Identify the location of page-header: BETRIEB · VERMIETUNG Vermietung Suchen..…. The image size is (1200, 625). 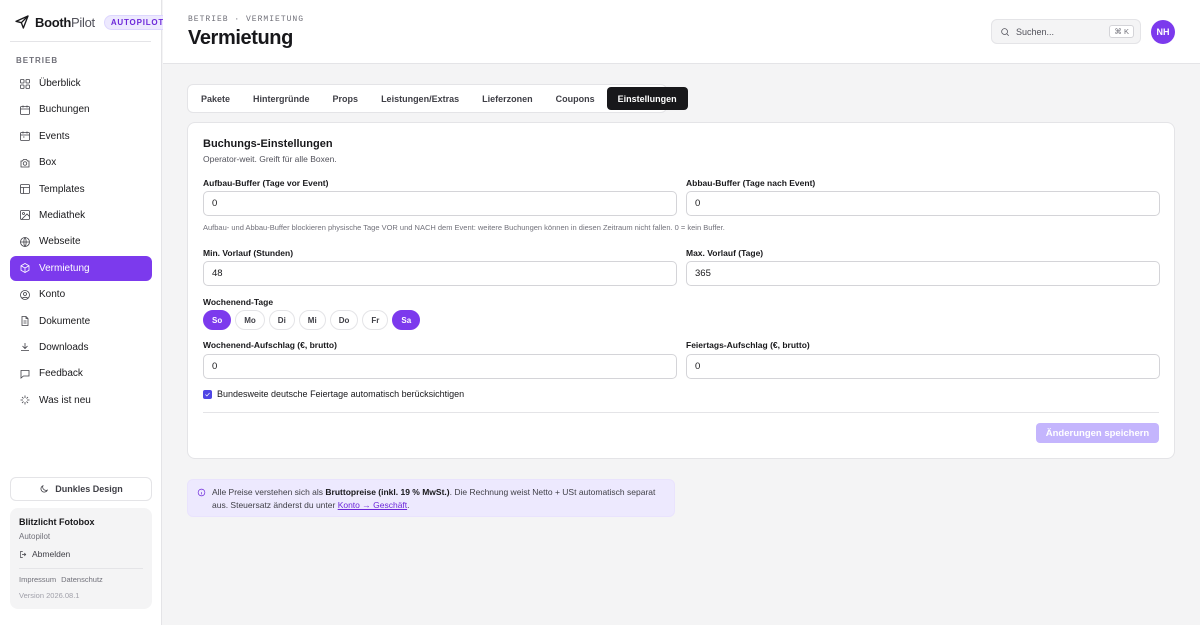
(681, 32).